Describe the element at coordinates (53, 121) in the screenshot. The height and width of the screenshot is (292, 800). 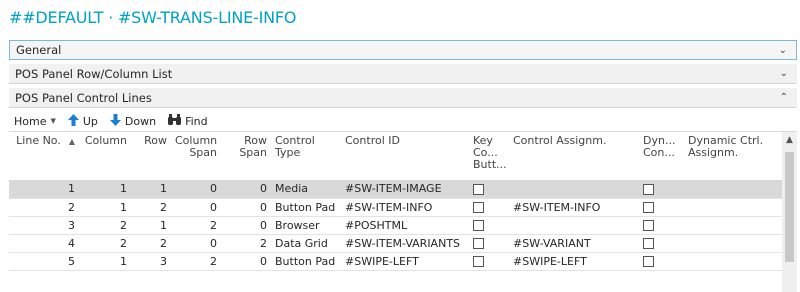
I see `chevron-down-icon: ▼` at that location.